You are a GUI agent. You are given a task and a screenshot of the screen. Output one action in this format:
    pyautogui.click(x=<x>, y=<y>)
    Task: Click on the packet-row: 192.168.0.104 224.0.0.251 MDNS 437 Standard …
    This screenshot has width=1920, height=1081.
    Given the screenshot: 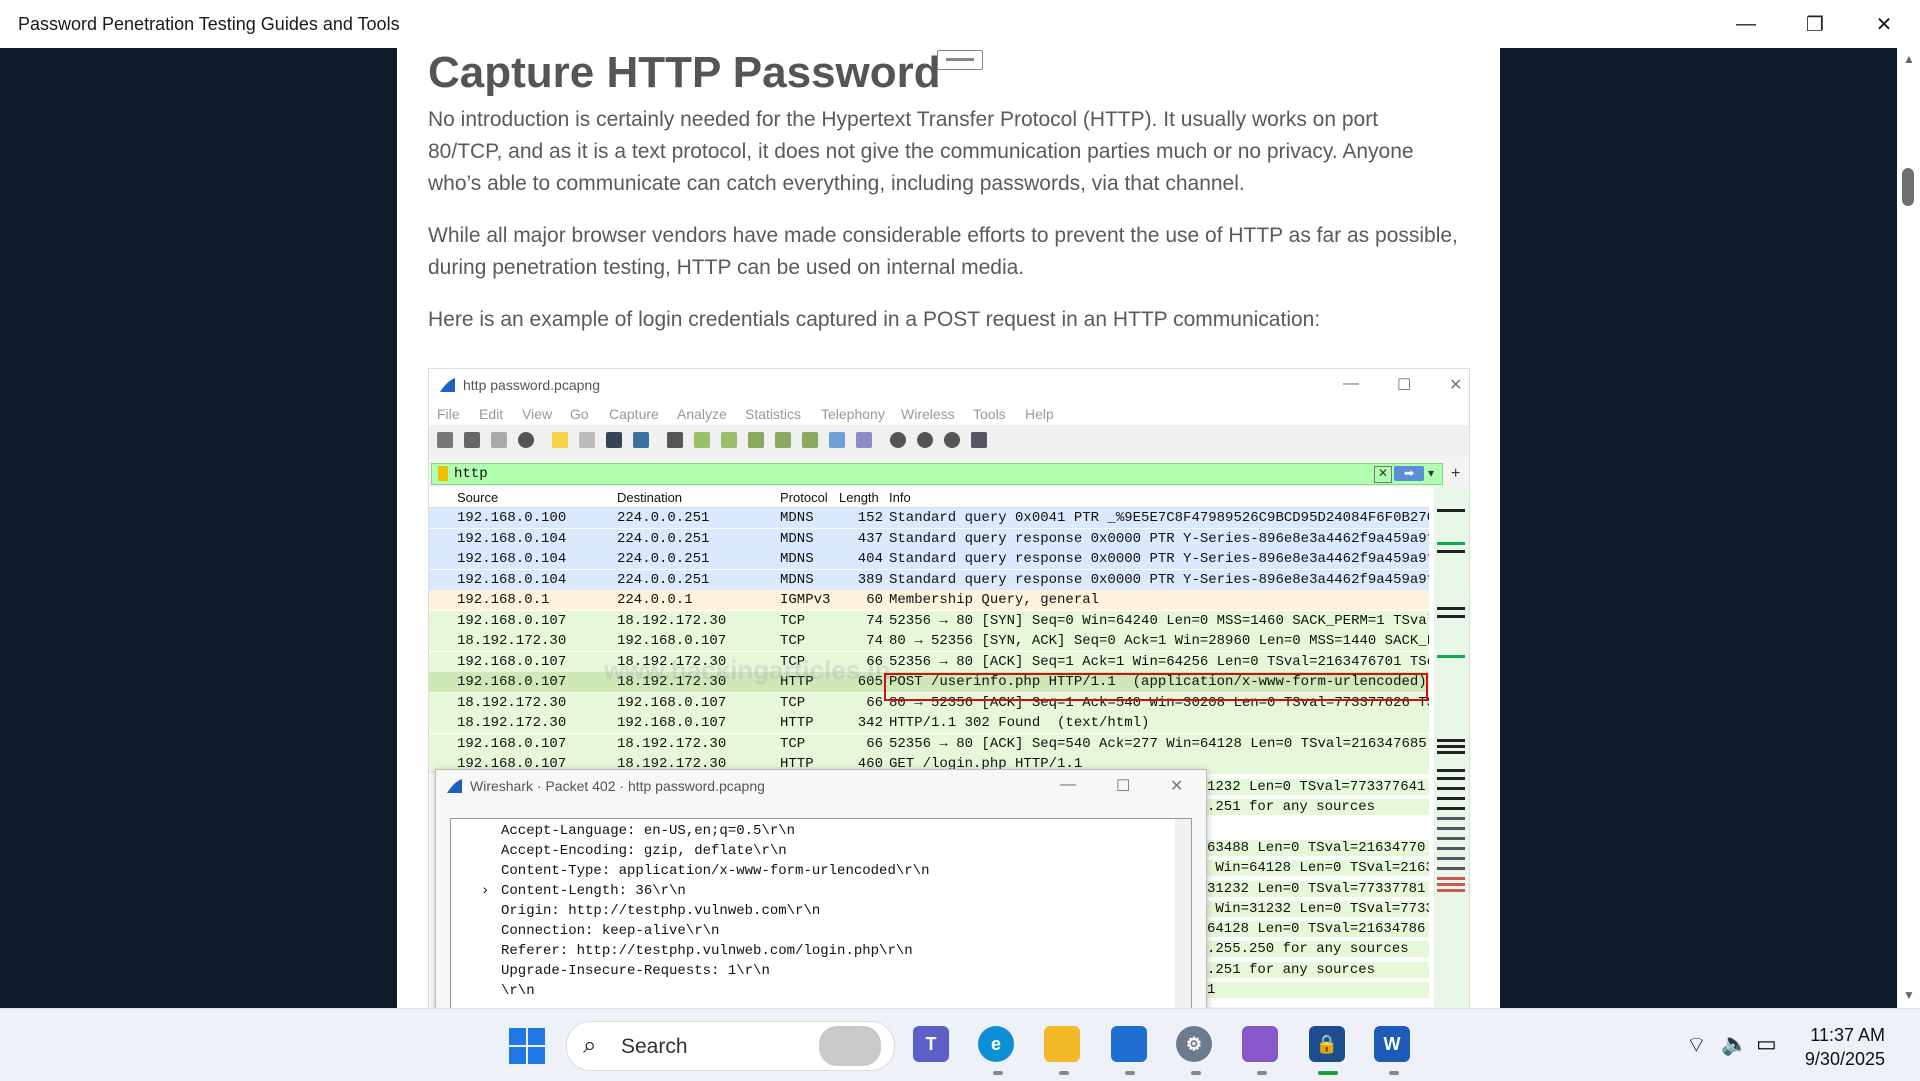 What is the action you would take?
    pyautogui.click(x=929, y=538)
    